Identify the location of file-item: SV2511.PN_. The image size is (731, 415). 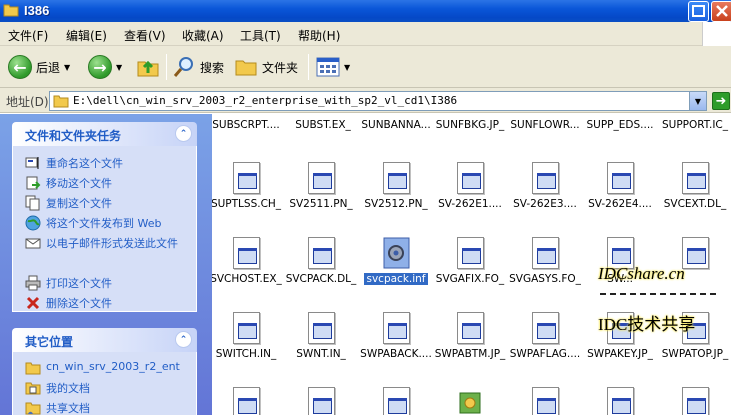
(321, 186).